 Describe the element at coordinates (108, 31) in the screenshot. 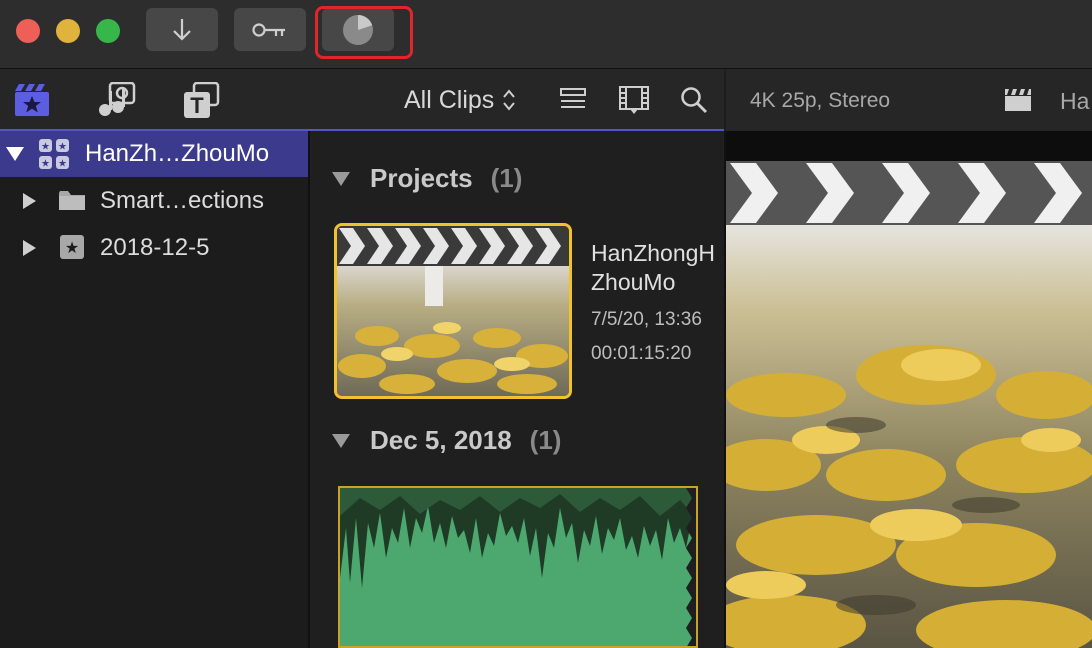

I see `zoom-window-button` at that location.